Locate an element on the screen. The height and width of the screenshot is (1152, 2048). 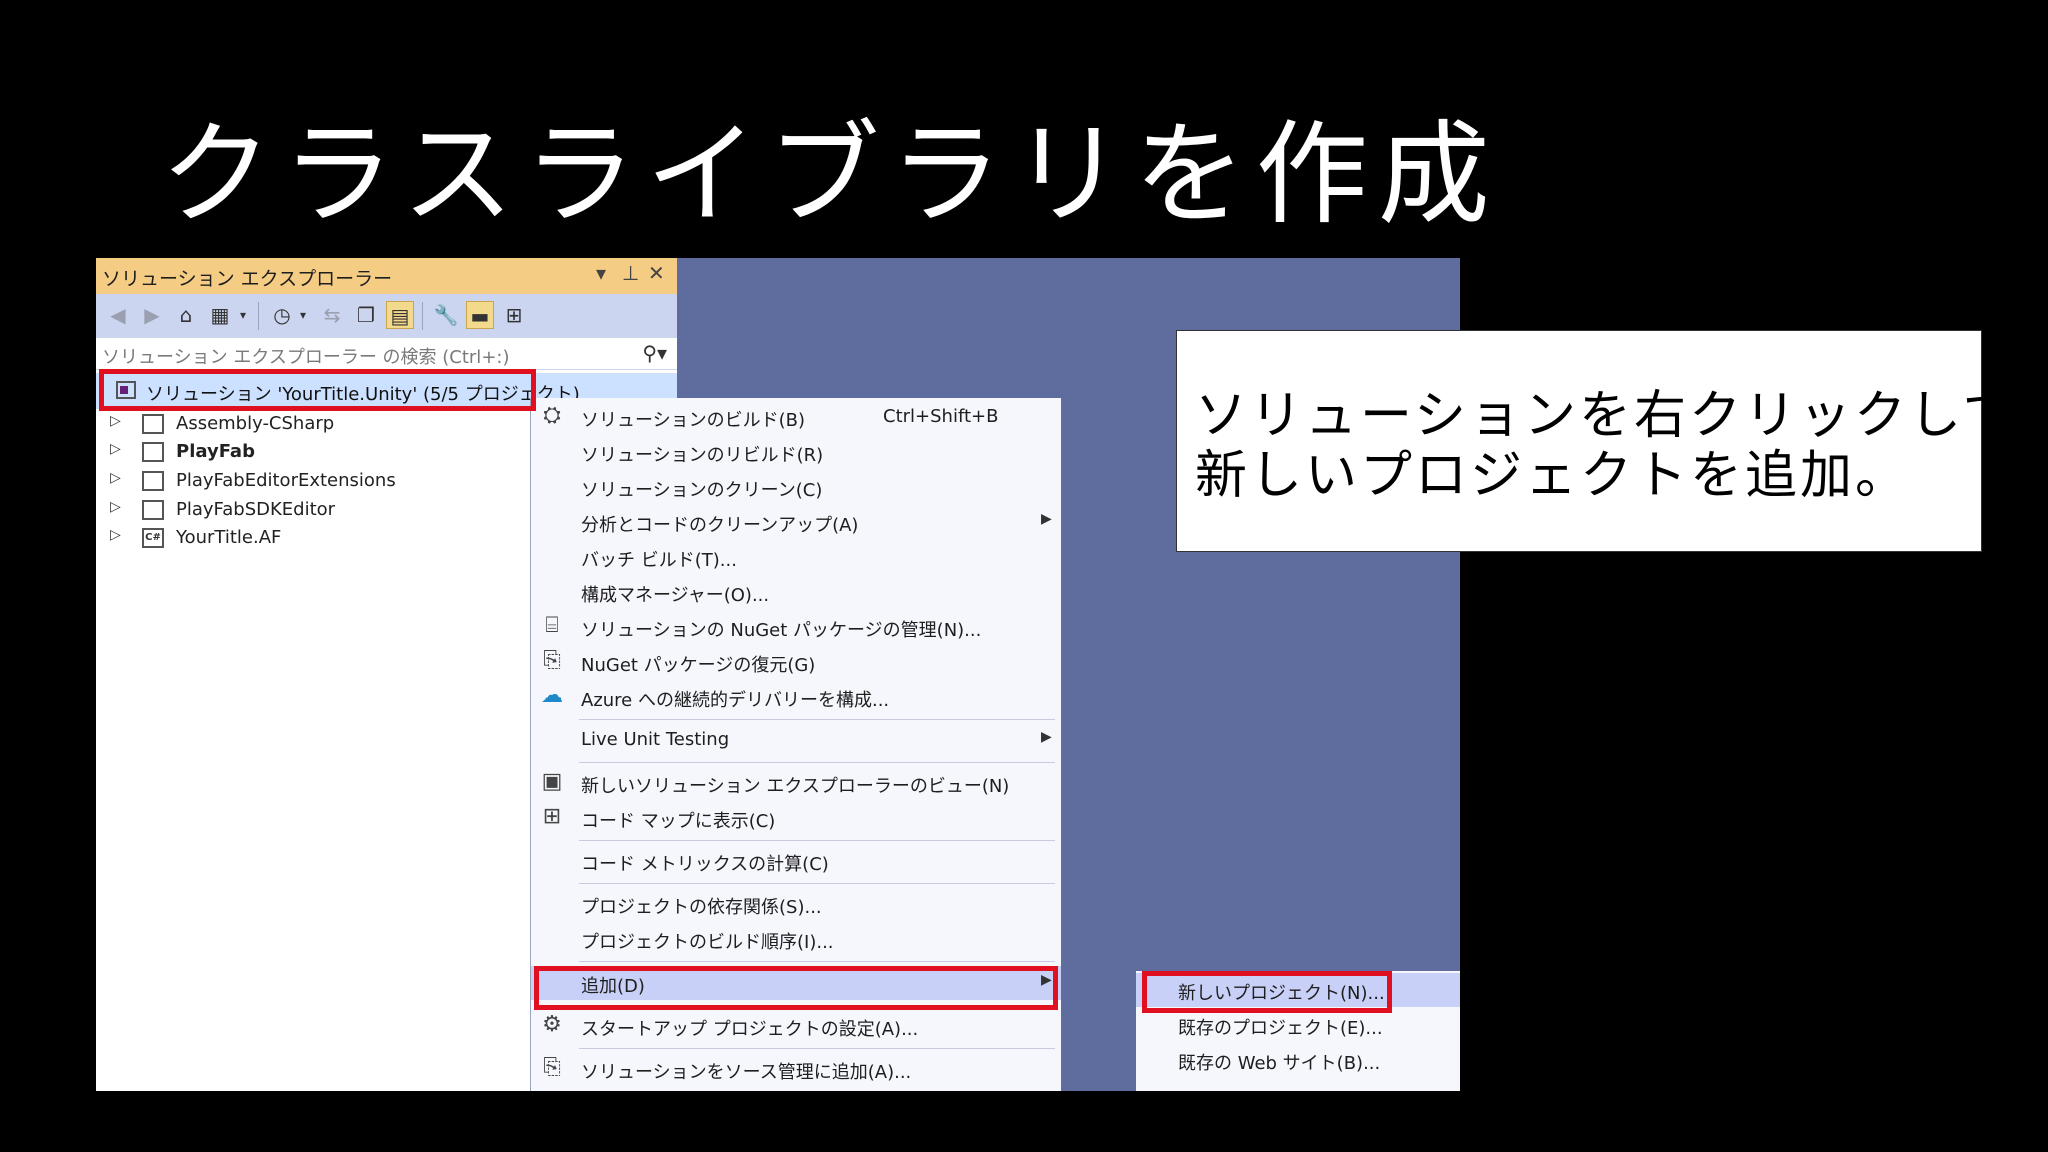
solution-explorer-search: ソリューション エクスプローラー の検索 (Ctrl+:) ⚲▾ is located at coordinates (386, 354).